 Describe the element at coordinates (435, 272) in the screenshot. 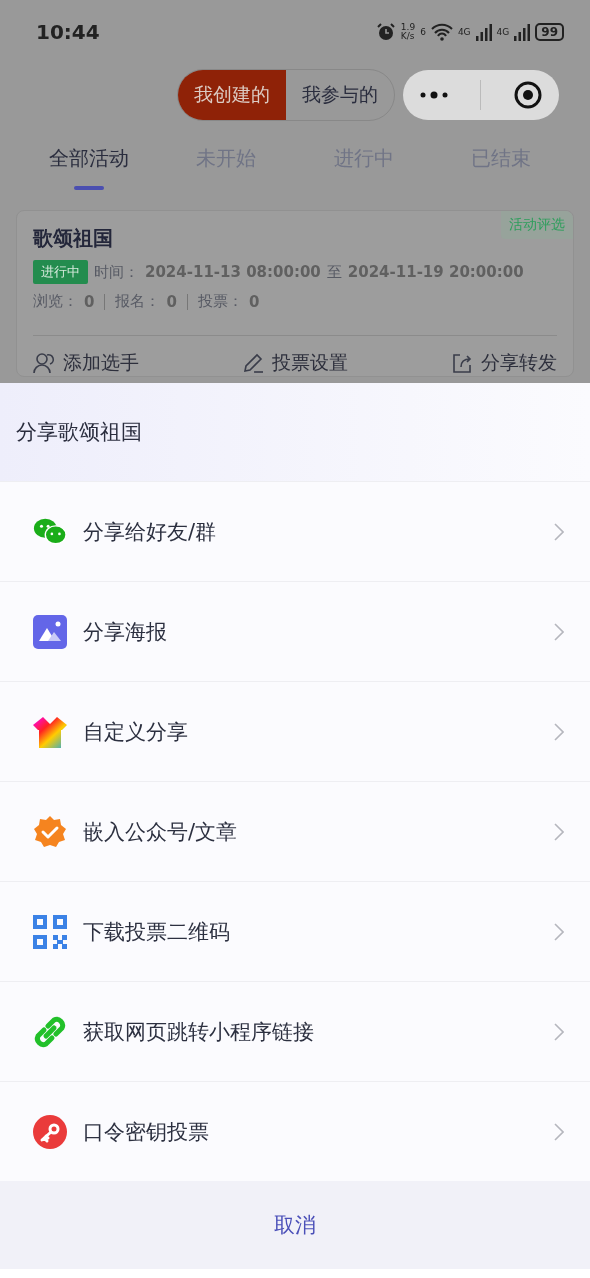

I see `end-time: 2024-11-19 20:00:00` at that location.